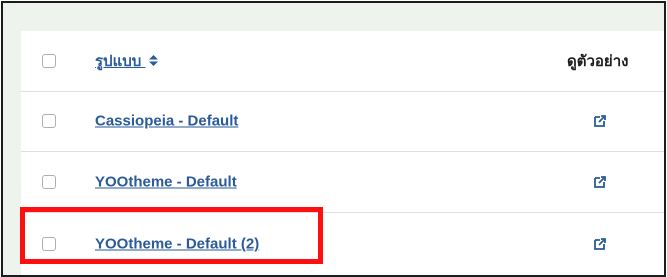  I want to click on style-title-link: Cassiopeia - Default, so click(166, 121).